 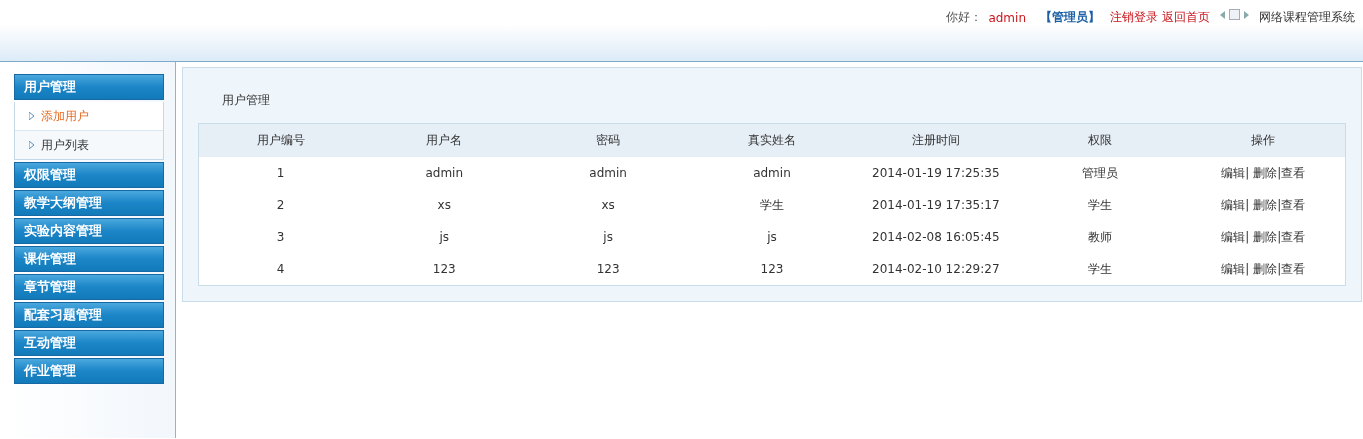 What do you see at coordinates (89, 87) in the screenshot?
I see `menu-group-header: 用户管理` at bounding box center [89, 87].